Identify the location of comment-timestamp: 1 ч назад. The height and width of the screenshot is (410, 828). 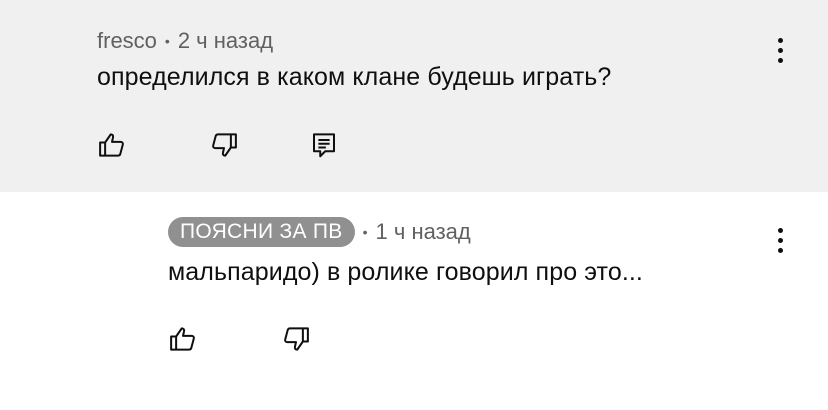
(423, 232).